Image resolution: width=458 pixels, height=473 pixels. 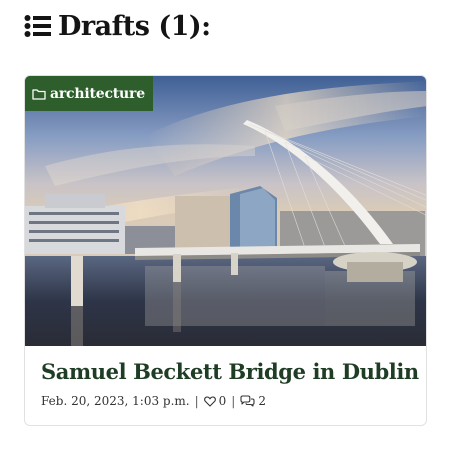 What do you see at coordinates (247, 401) in the screenshot?
I see `comments-icon` at bounding box center [247, 401].